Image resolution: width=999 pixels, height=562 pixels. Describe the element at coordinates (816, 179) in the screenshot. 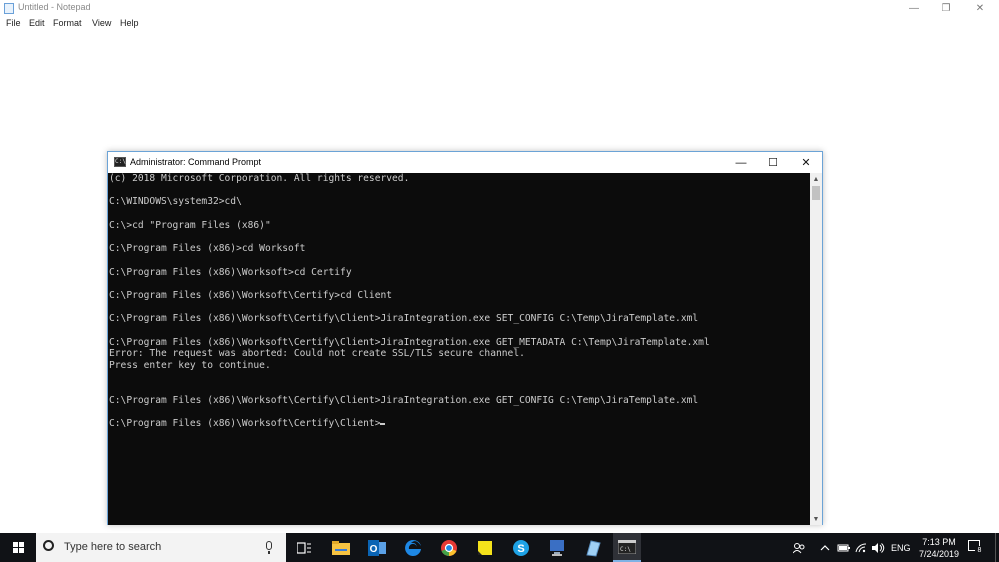

I see `scroll-up-arrow-icon: ▲` at that location.